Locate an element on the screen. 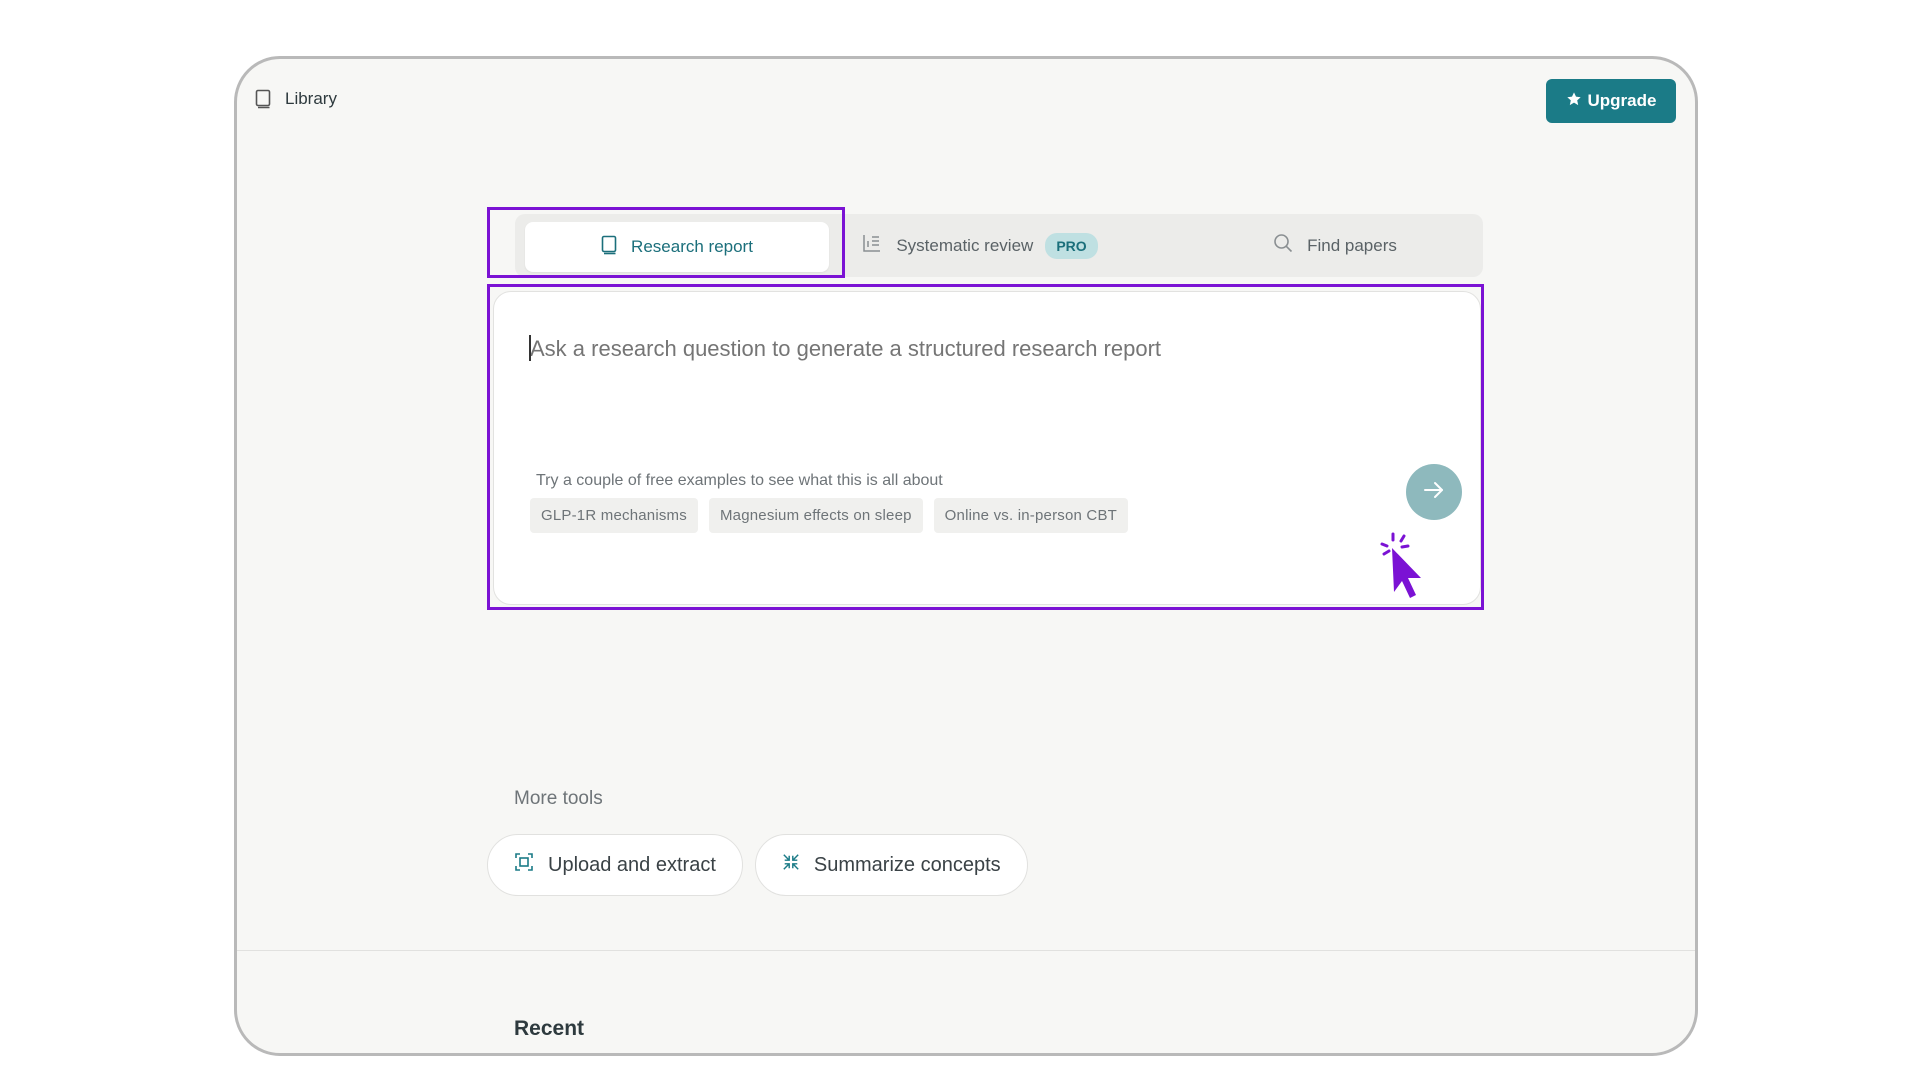 This screenshot has width=1920, height=1080. upload-and-extract-button: Upload and extract is located at coordinates (615, 865).